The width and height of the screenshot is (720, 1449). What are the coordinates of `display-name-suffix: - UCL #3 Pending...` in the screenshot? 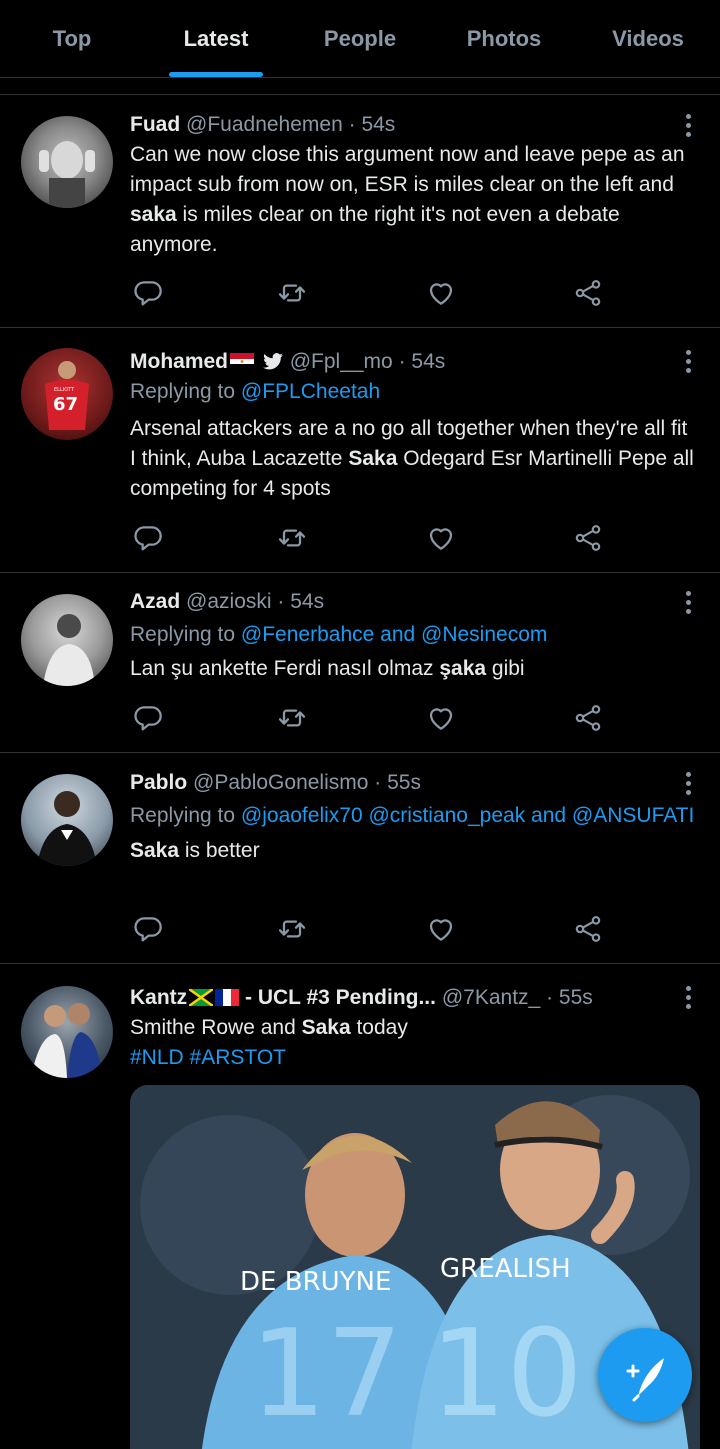 It's located at (337, 997).